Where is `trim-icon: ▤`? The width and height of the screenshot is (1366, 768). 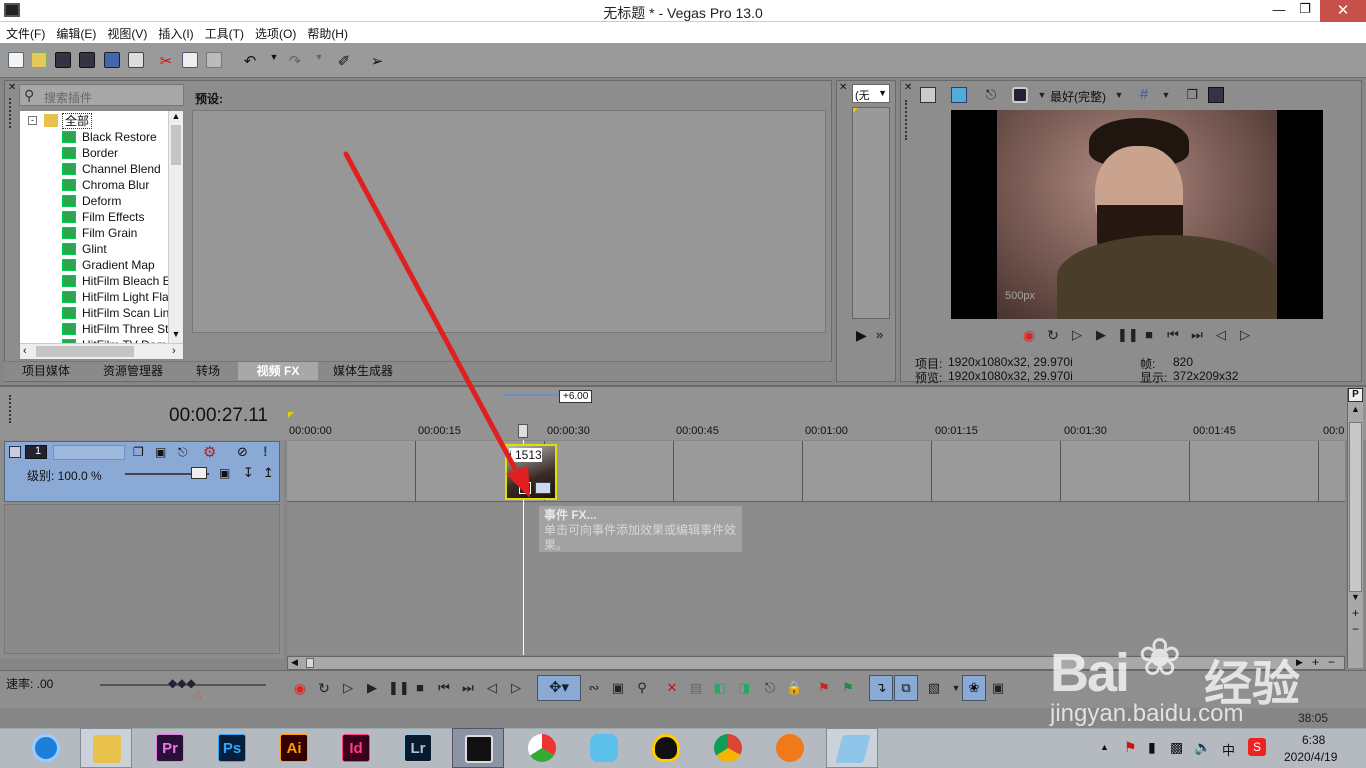 trim-icon: ▤ is located at coordinates (696, 688).